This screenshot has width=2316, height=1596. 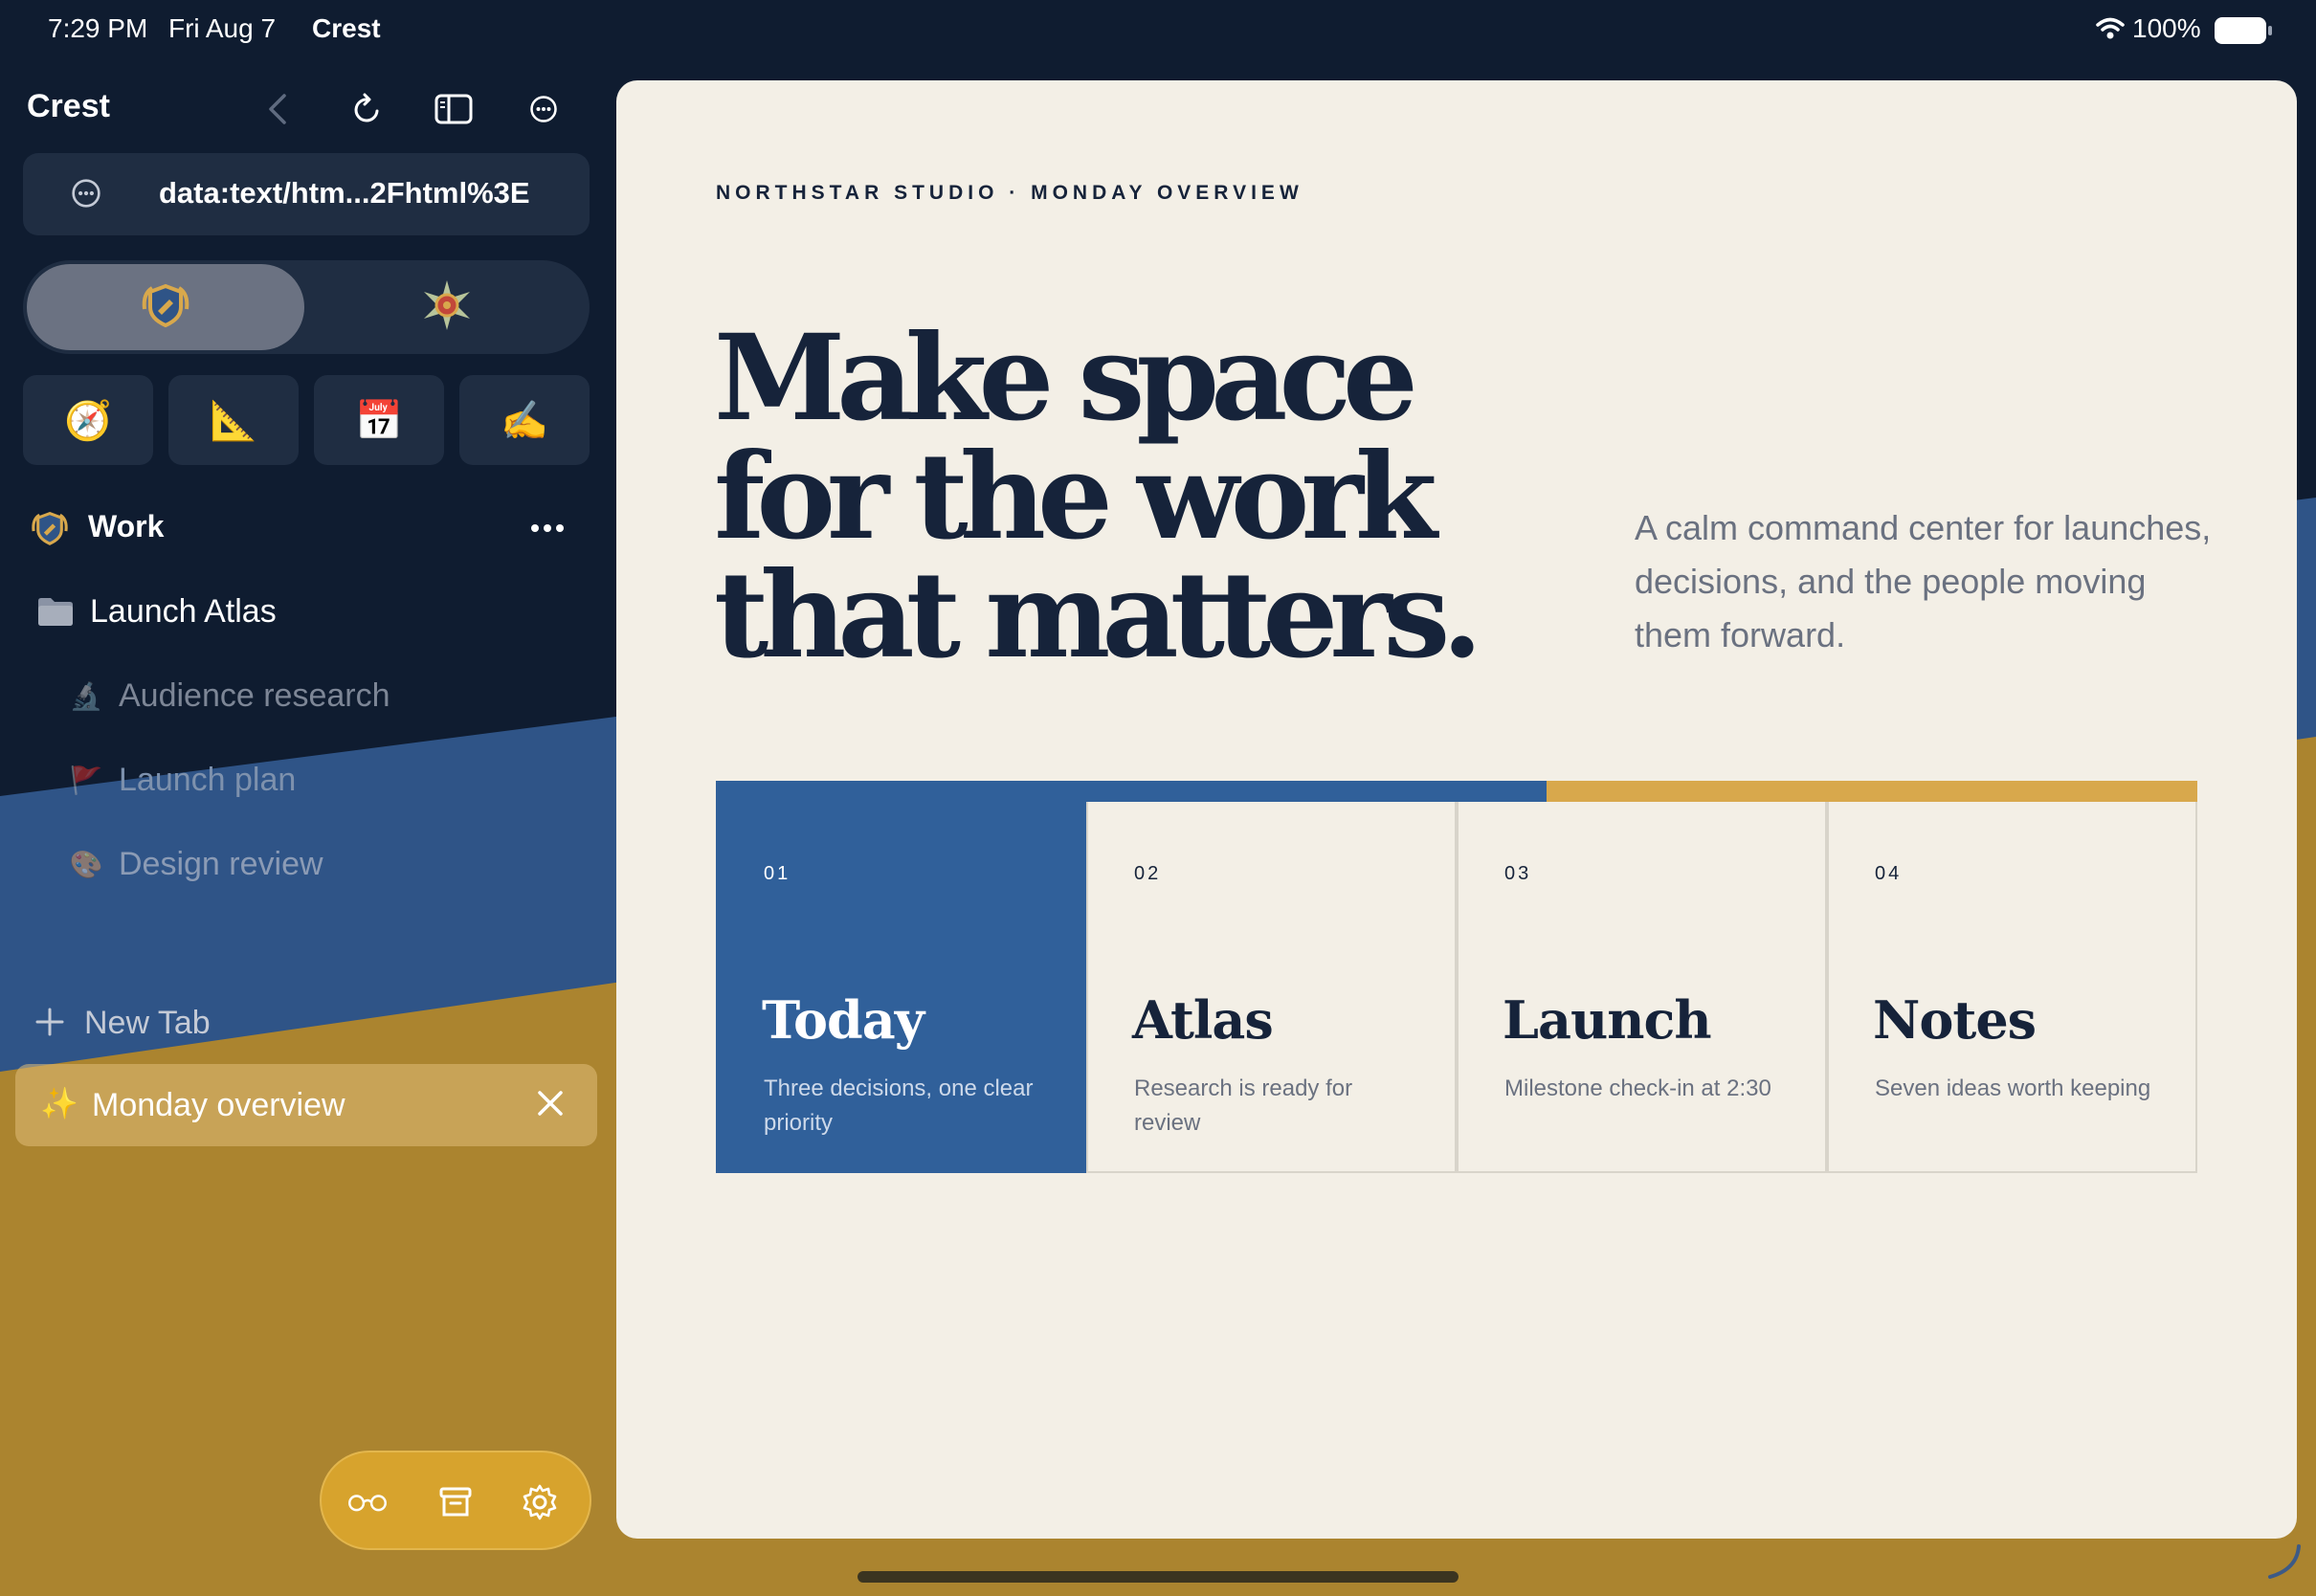 I want to click on card-title: Launch, so click(x=1607, y=1020).